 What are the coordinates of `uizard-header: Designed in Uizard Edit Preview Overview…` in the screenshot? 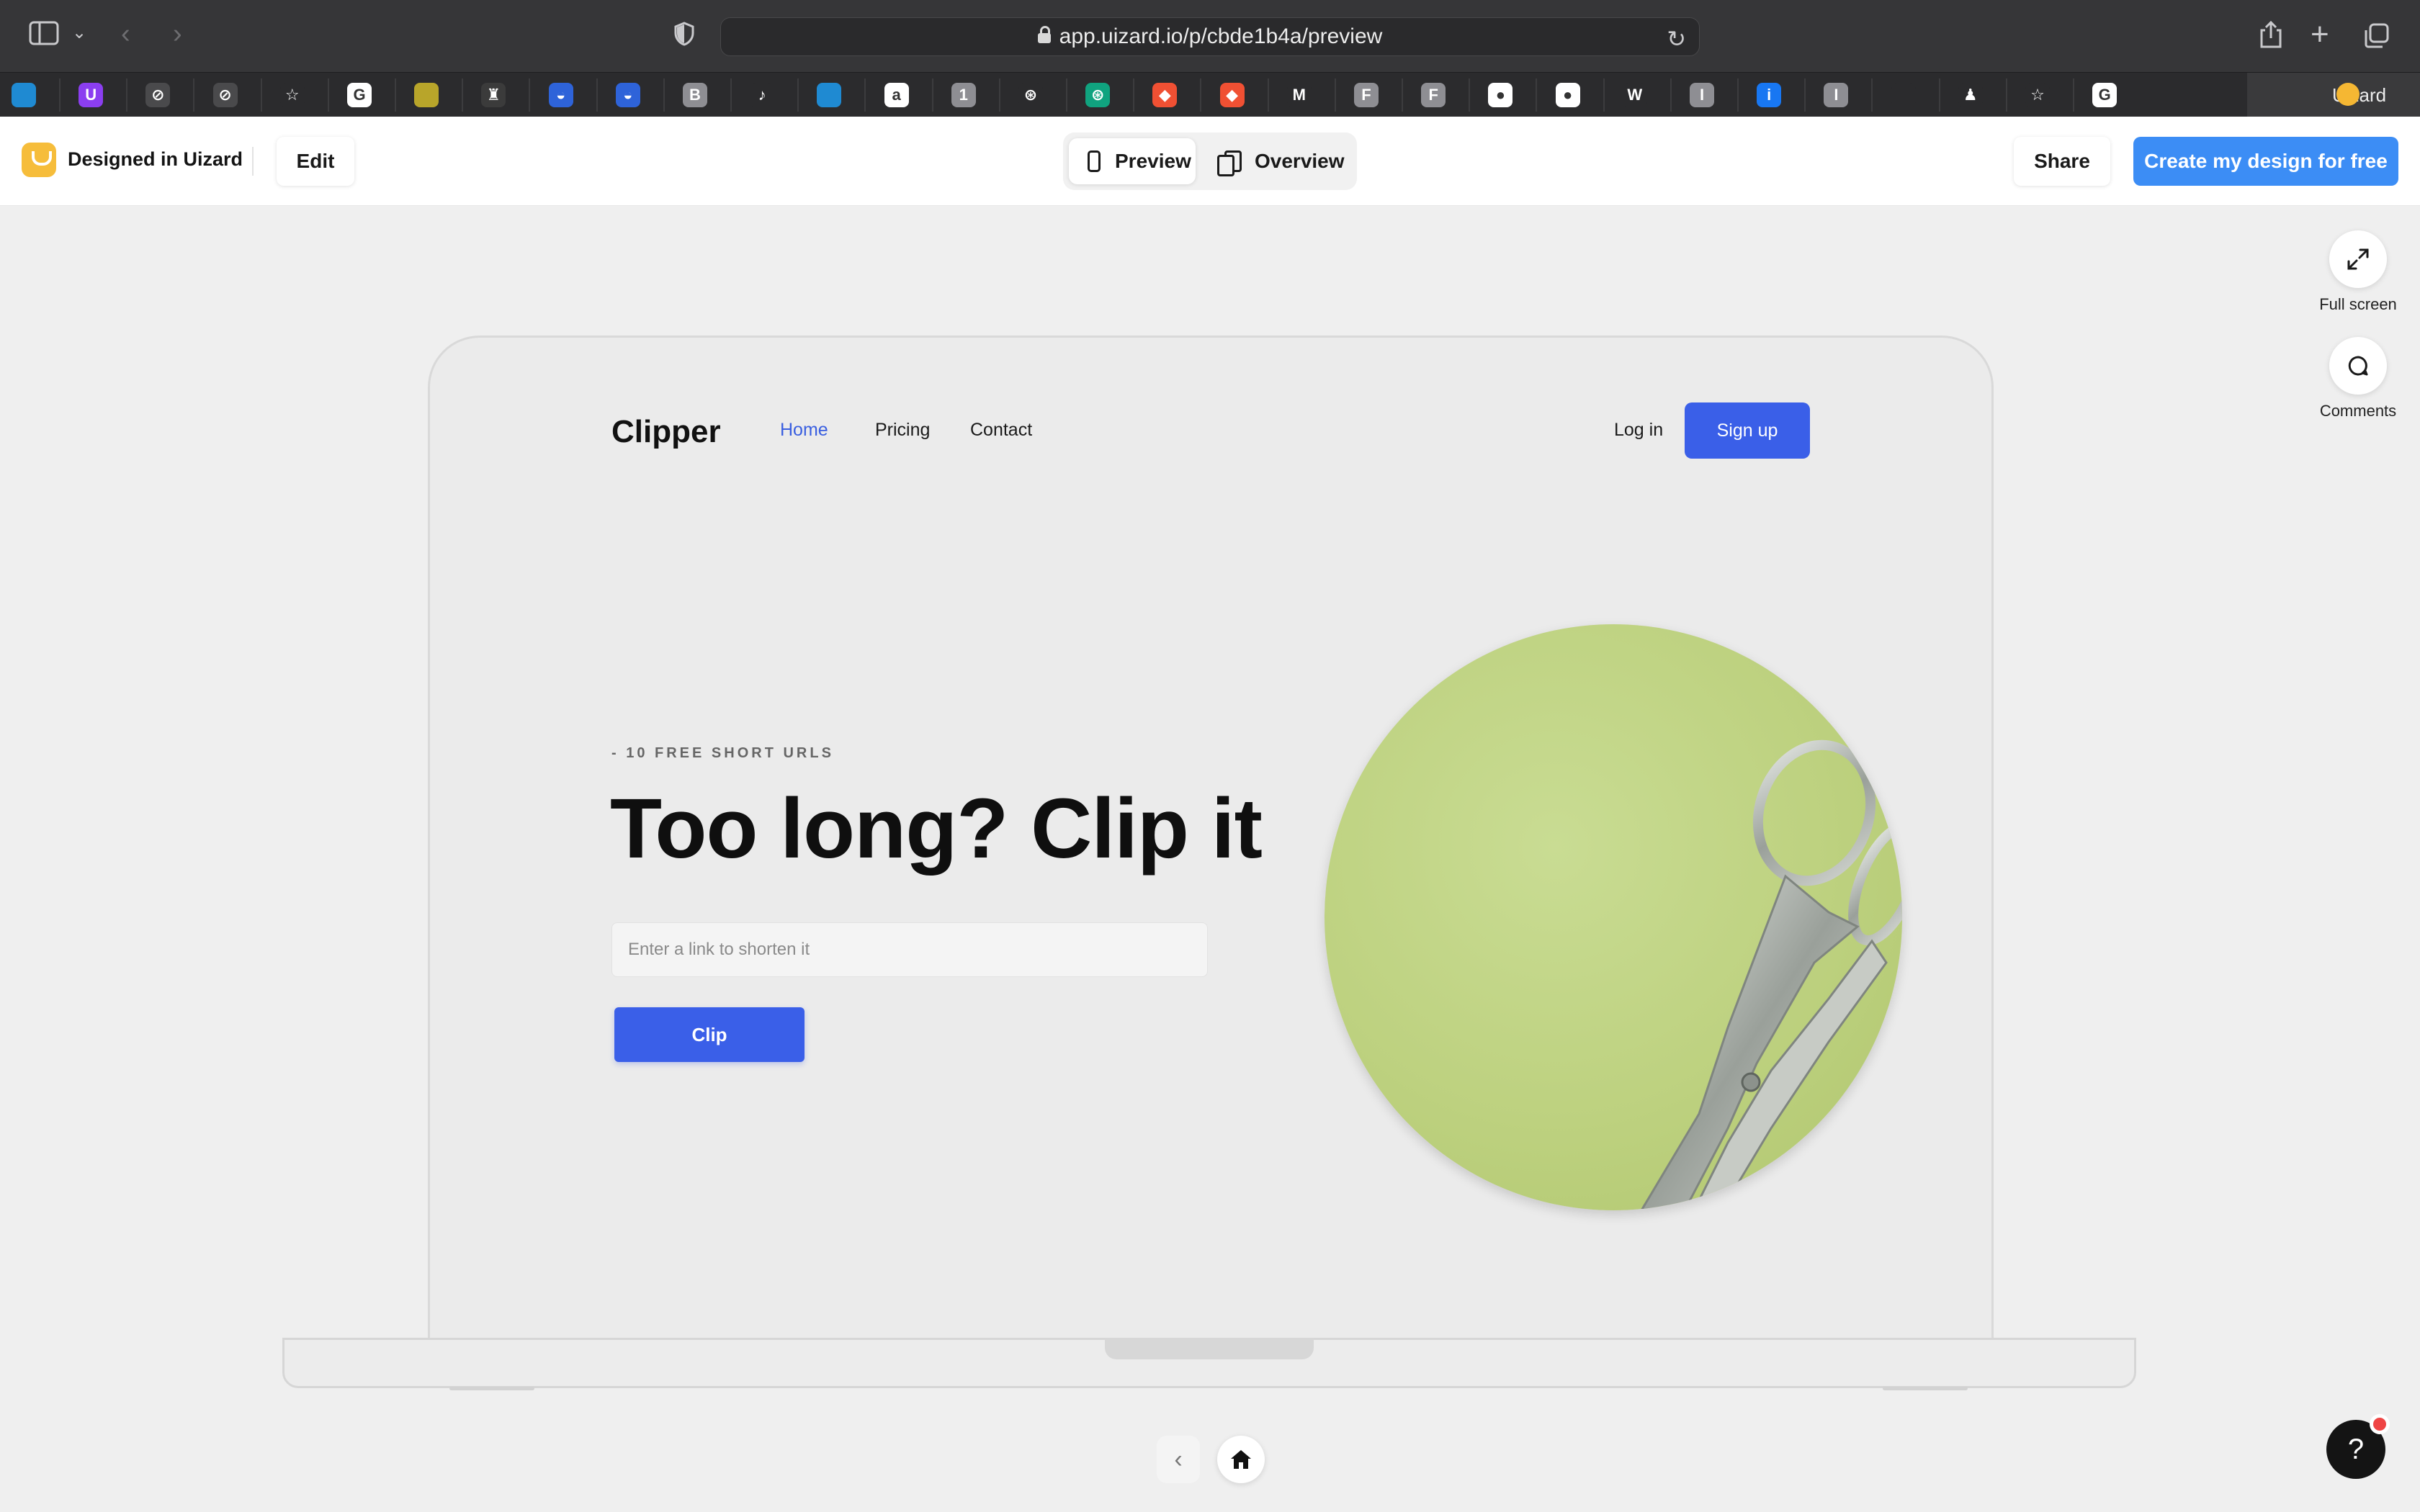 It's located at (1210, 161).